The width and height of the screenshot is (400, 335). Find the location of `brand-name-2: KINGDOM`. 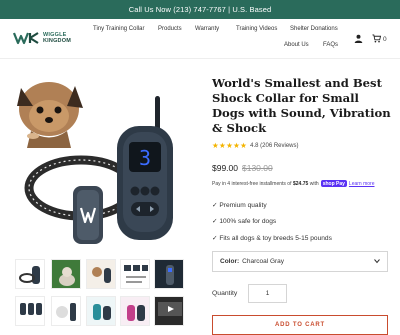

brand-name-2: KINGDOM is located at coordinates (57, 41).